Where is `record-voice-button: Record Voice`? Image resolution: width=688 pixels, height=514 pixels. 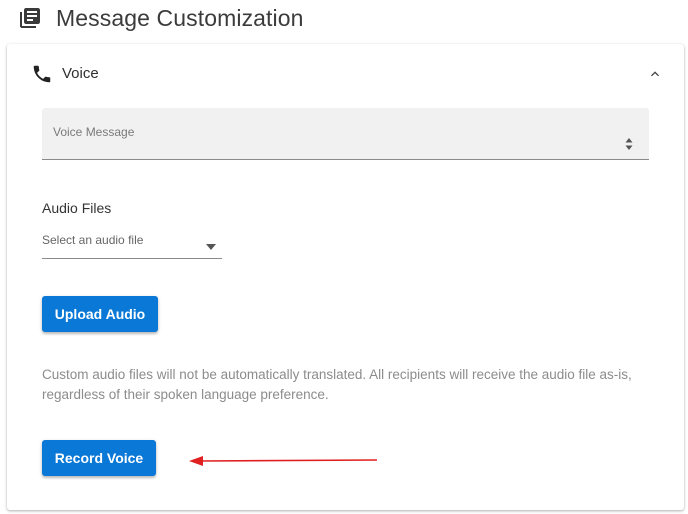
record-voice-button: Record Voice is located at coordinates (99, 458).